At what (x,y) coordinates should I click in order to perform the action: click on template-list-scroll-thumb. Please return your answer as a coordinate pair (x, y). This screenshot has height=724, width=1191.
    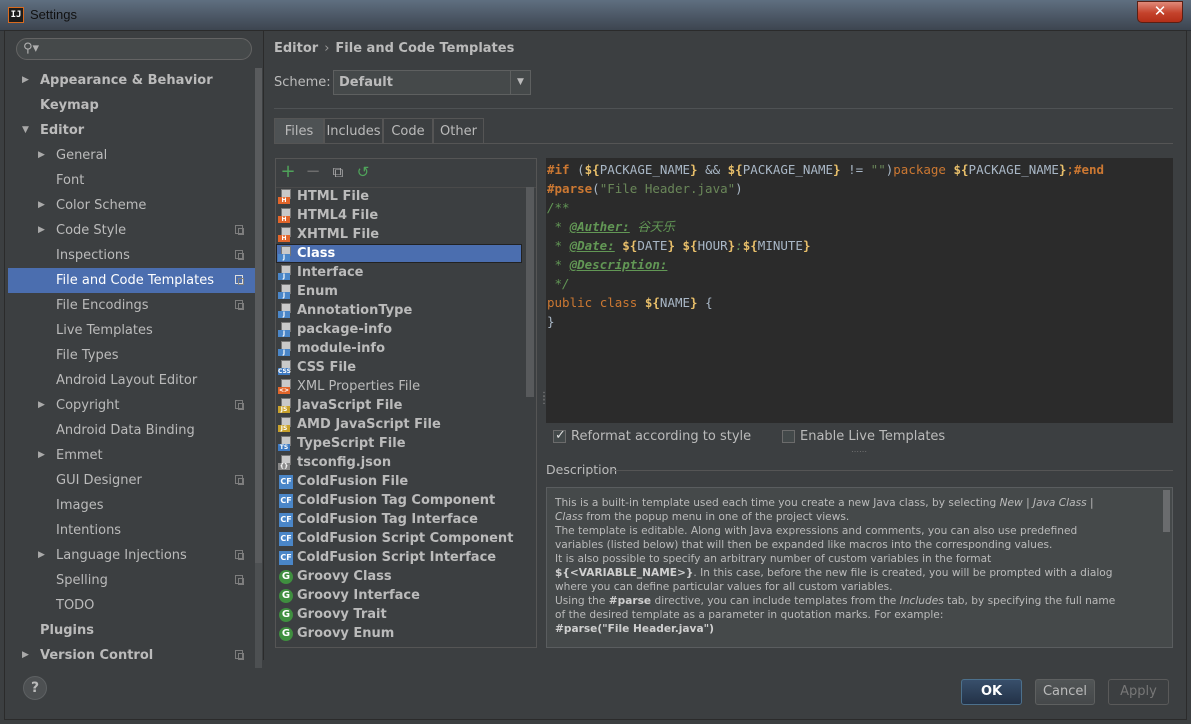
    Looking at the image, I should click on (530, 292).